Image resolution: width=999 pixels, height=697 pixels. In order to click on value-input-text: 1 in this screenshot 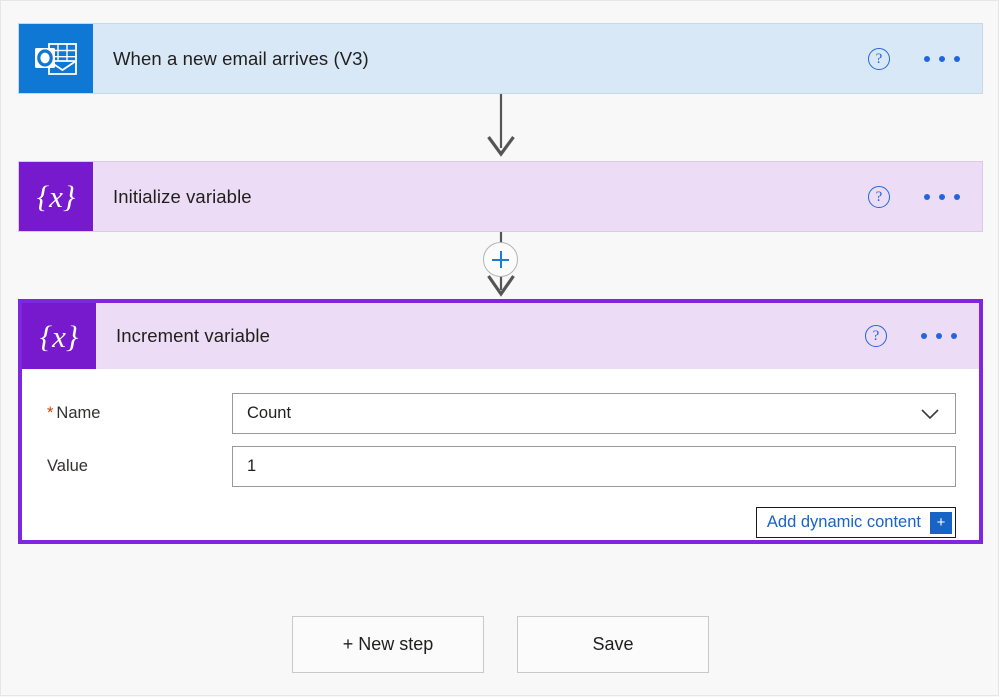, I will do `click(252, 466)`.